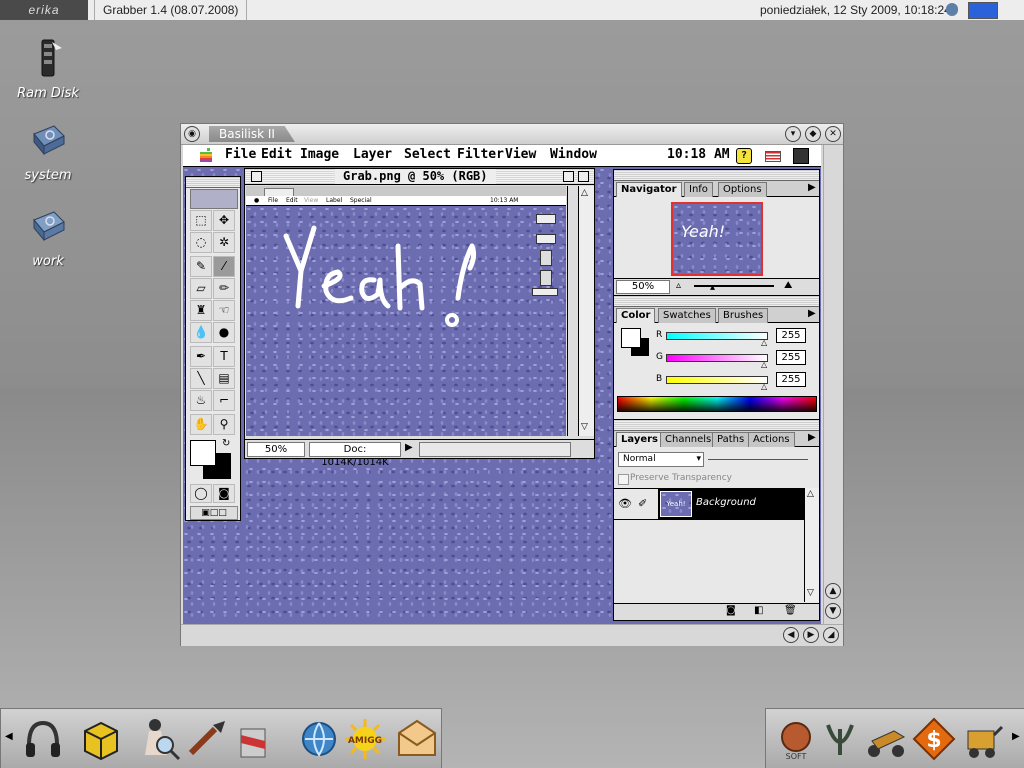  I want to click on image-canvas: ● File Edit View Label Special 10:13 AM, so click(406, 311).